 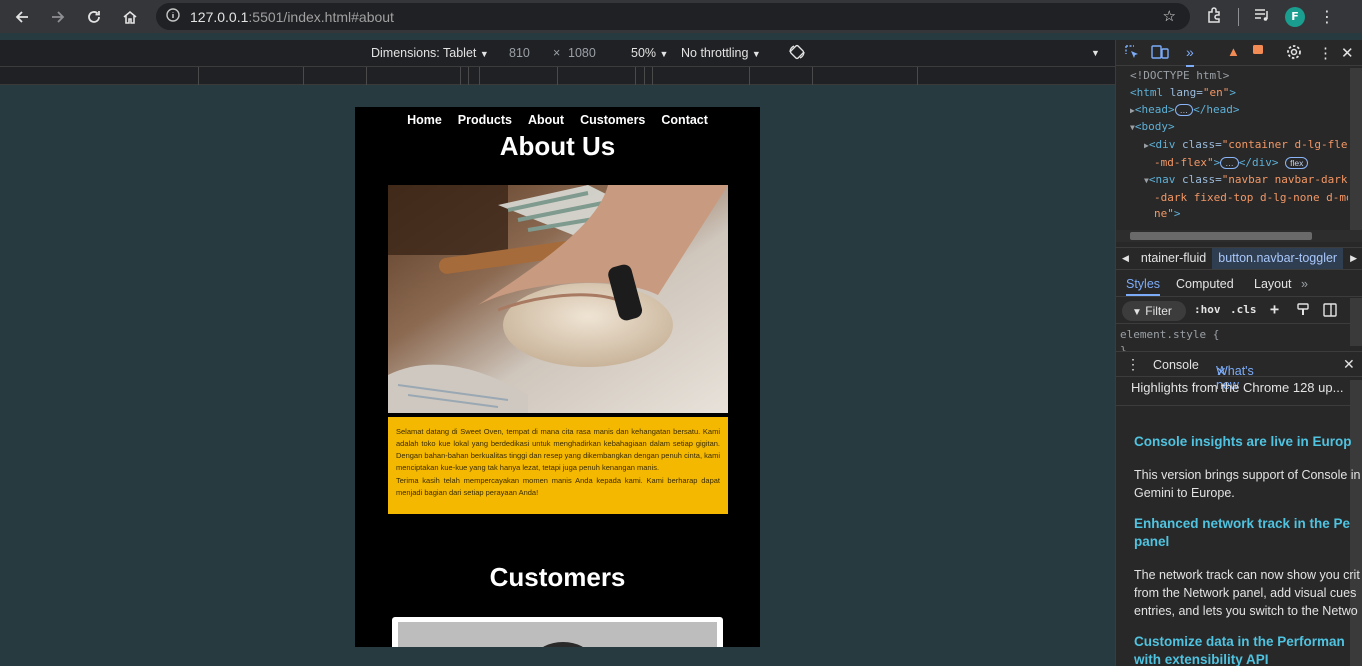 I want to click on zoom-label: 50%, so click(x=644, y=53).